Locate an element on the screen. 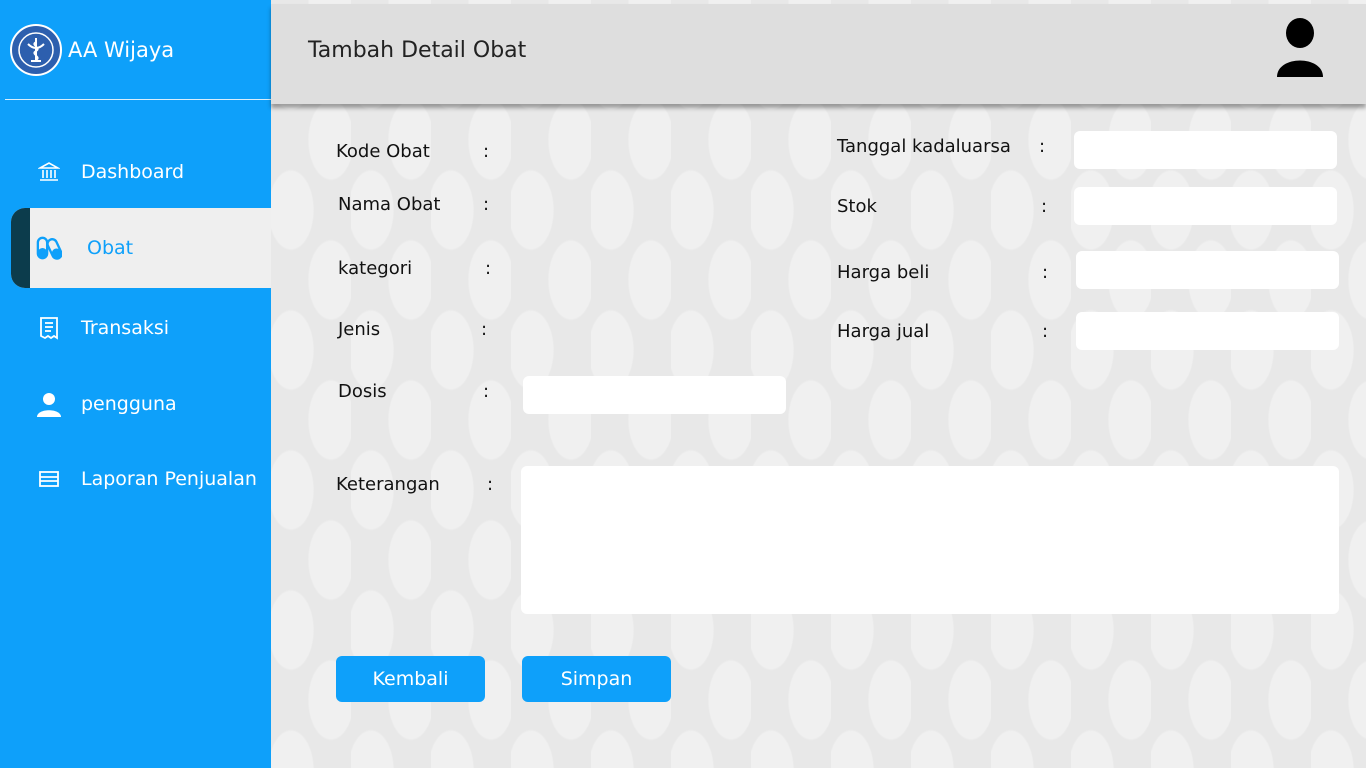  kode-obat-colon: : is located at coordinates (486, 151).